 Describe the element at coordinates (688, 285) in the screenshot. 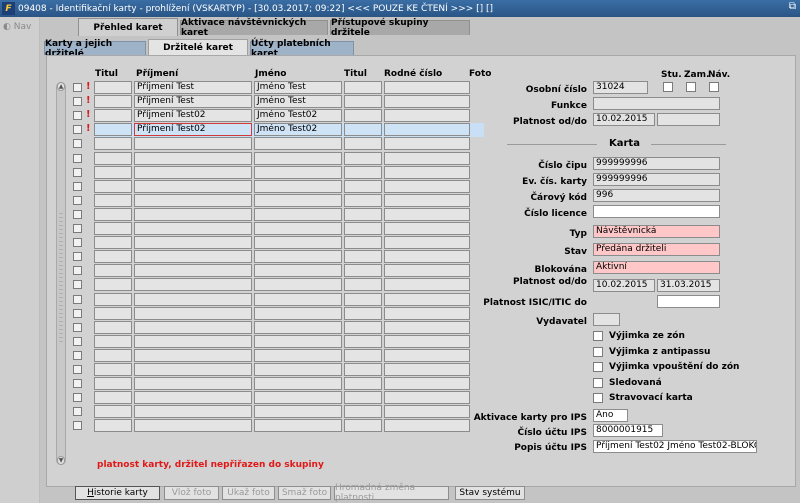

I see `karta-platnost-do-field: 31.03.2015` at that location.